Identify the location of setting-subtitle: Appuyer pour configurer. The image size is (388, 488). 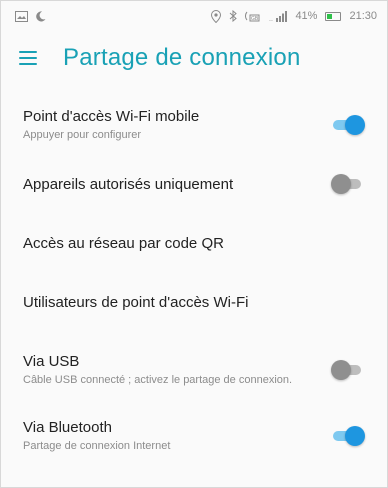
(82, 135).